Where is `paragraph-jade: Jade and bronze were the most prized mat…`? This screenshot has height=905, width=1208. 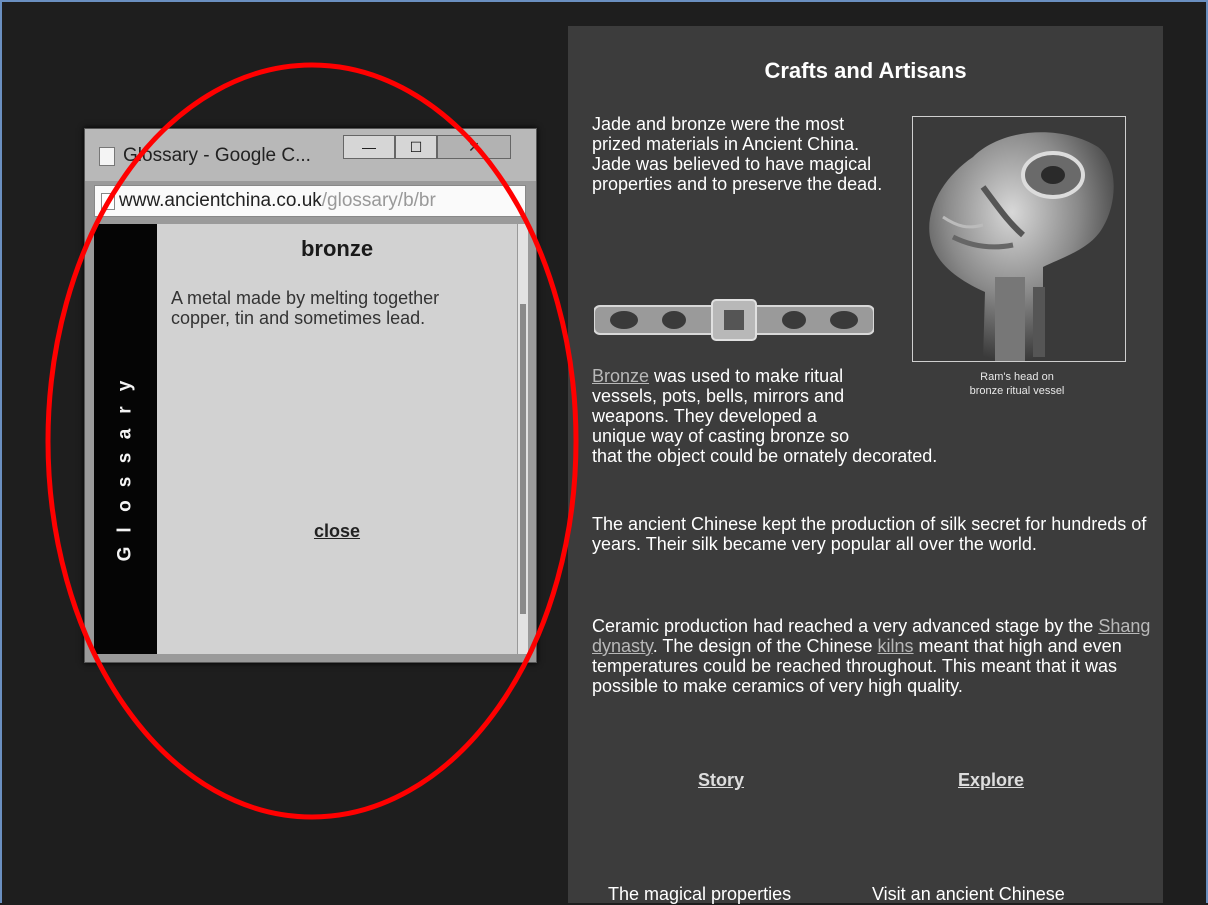 paragraph-jade: Jade and bronze were the most prized mat… is located at coordinates (737, 154).